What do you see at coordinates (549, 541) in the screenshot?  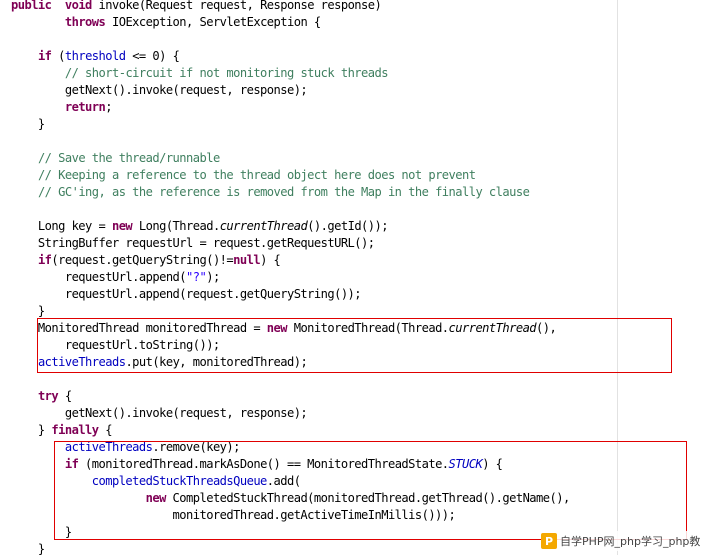 I see `watermark-logo: P` at bounding box center [549, 541].